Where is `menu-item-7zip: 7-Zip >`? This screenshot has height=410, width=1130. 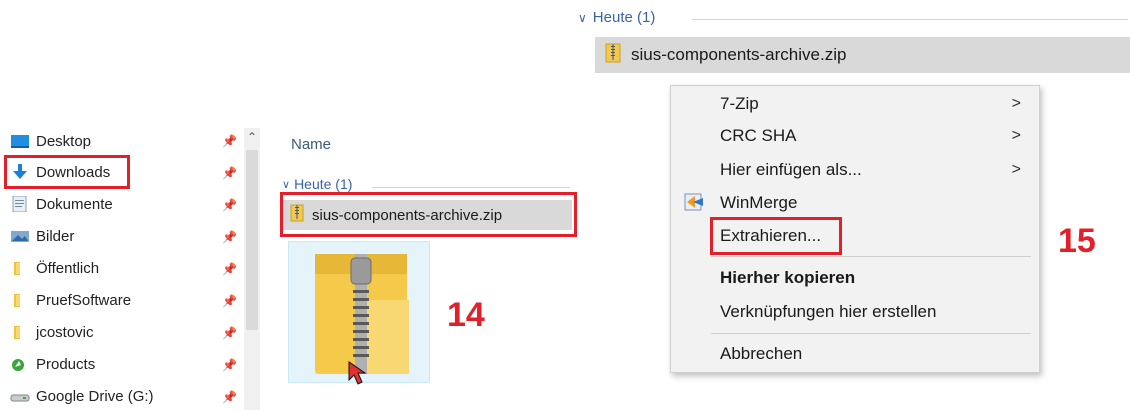
menu-item-7zip: 7-Zip > is located at coordinates (855, 104).